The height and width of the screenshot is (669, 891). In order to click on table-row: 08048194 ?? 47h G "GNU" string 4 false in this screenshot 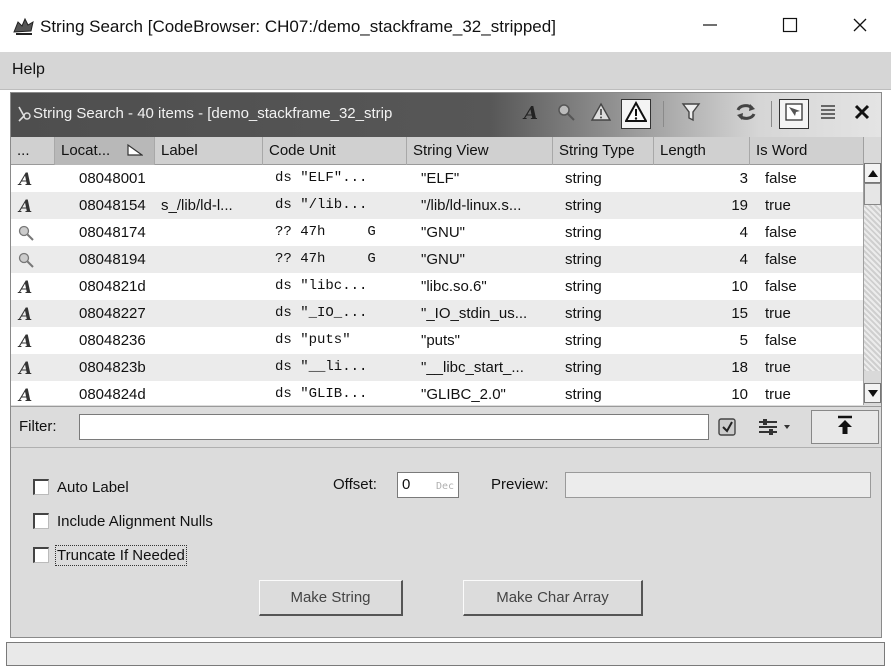, I will do `click(437, 259)`.